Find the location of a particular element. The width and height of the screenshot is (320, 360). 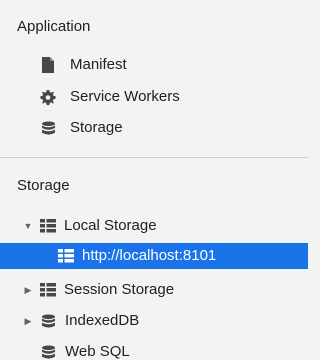

tree-item-label: IndexedDB is located at coordinates (102, 320).